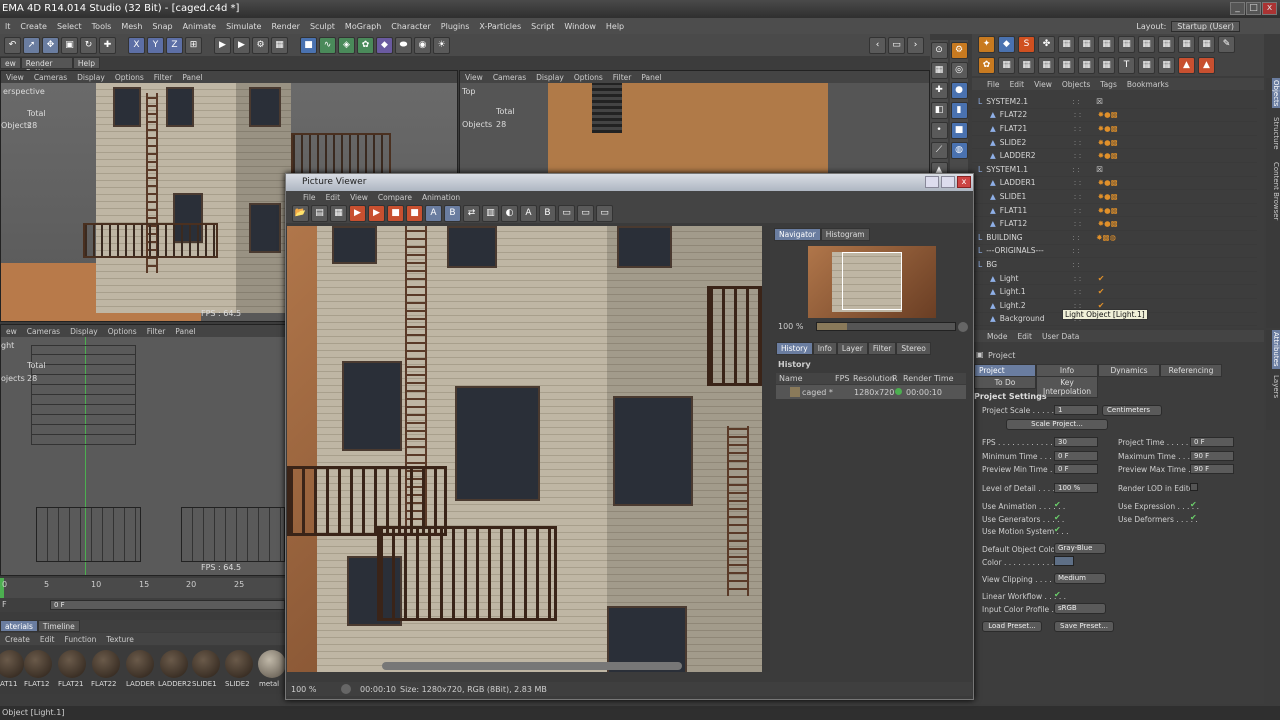 The height and width of the screenshot is (720, 1280). Describe the element at coordinates (7, 26) in the screenshot. I see `menu-item: lt` at that location.